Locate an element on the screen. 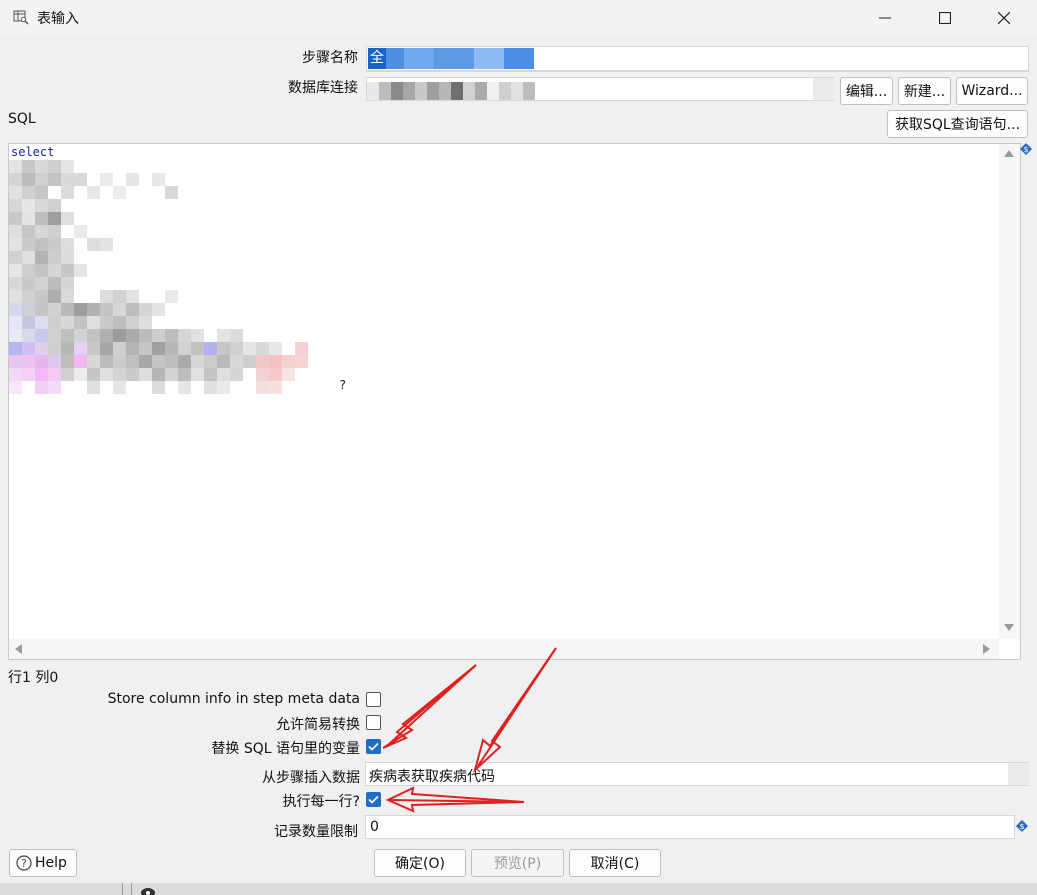 Image resolution: width=1037 pixels, height=895 pixels. replace-variables-checkbox is located at coordinates (373, 746).